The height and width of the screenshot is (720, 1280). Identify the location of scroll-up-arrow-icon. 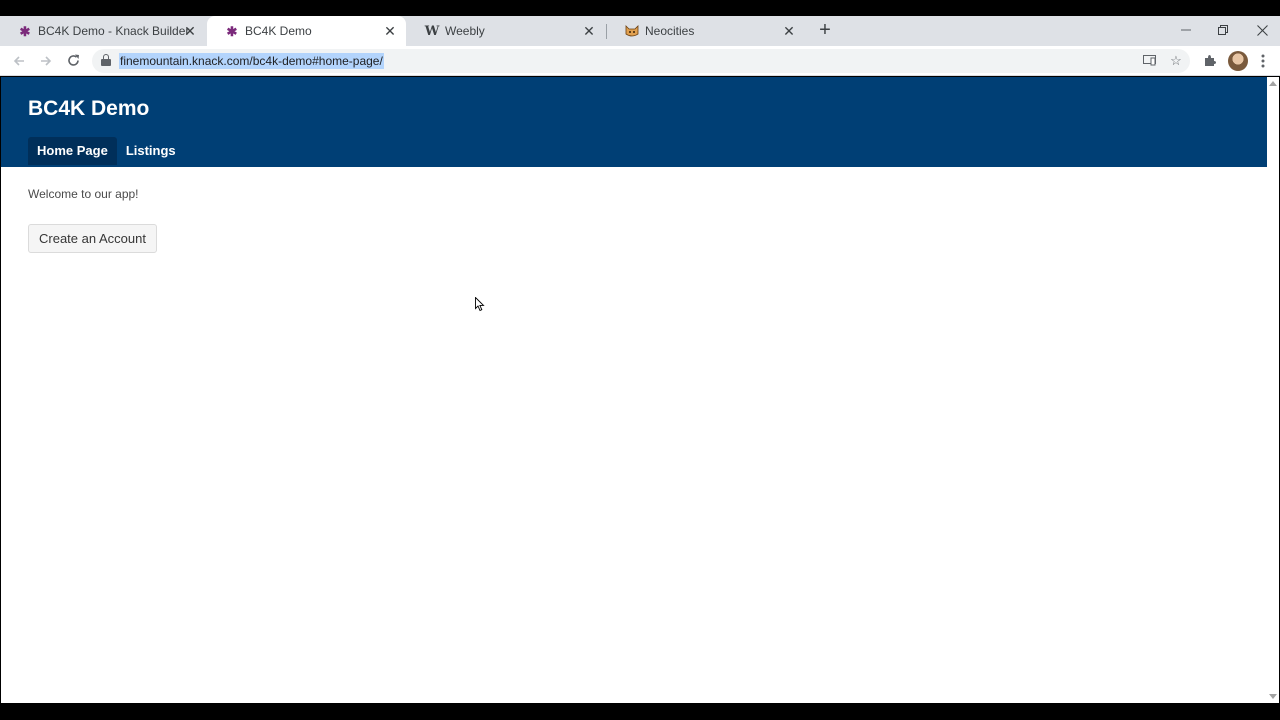
(1273, 83).